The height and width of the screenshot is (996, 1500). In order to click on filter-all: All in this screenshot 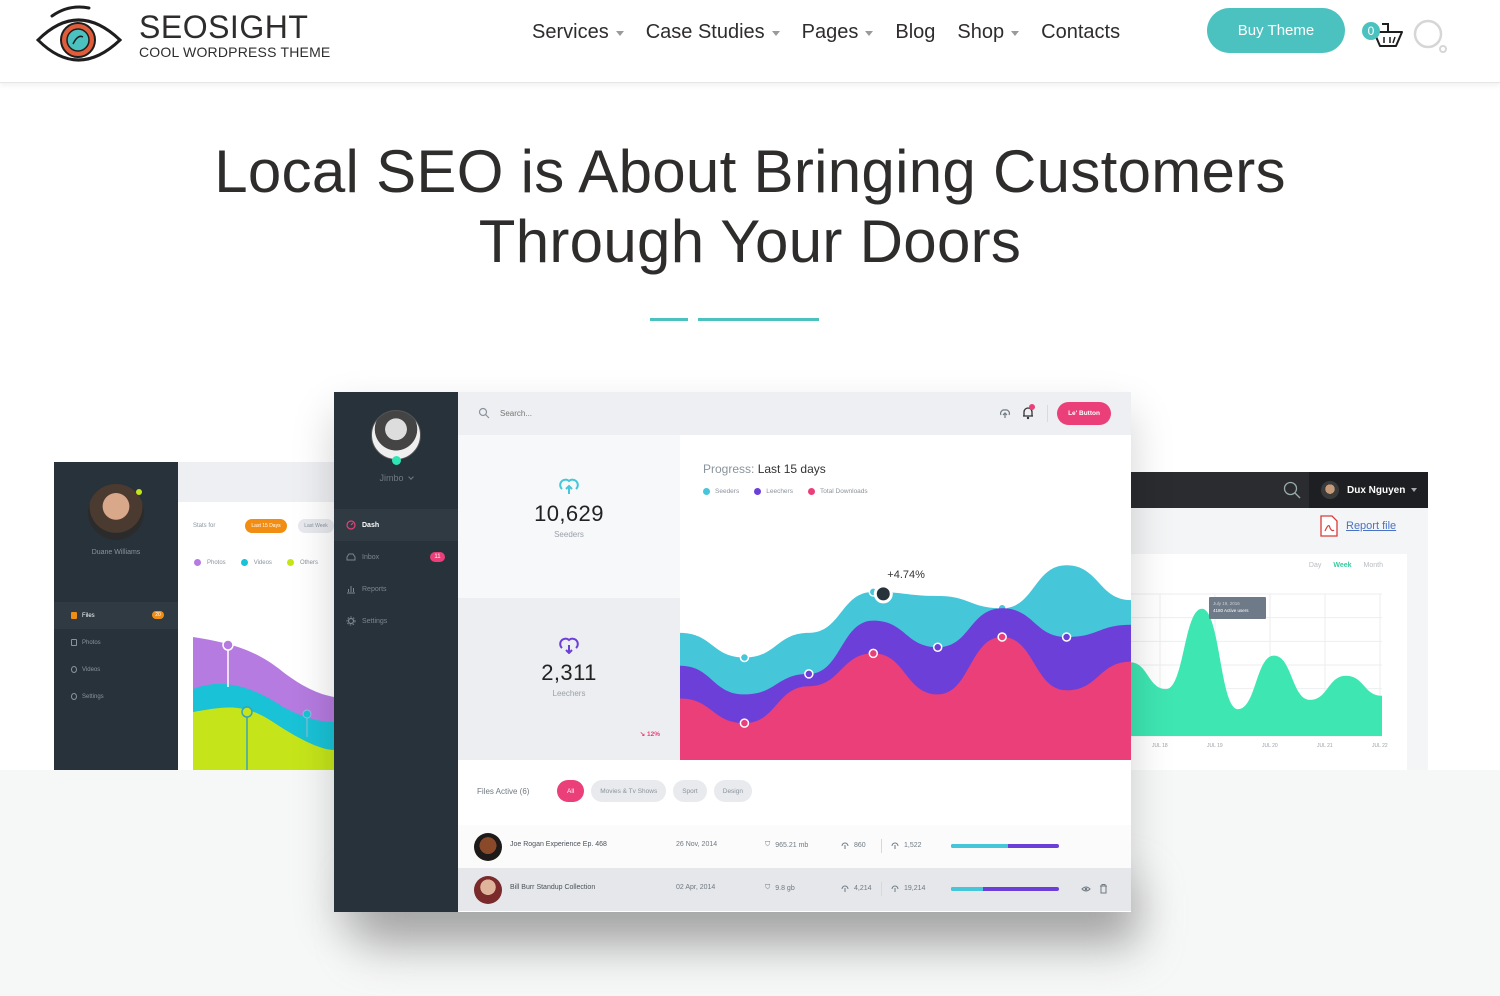, I will do `click(571, 791)`.